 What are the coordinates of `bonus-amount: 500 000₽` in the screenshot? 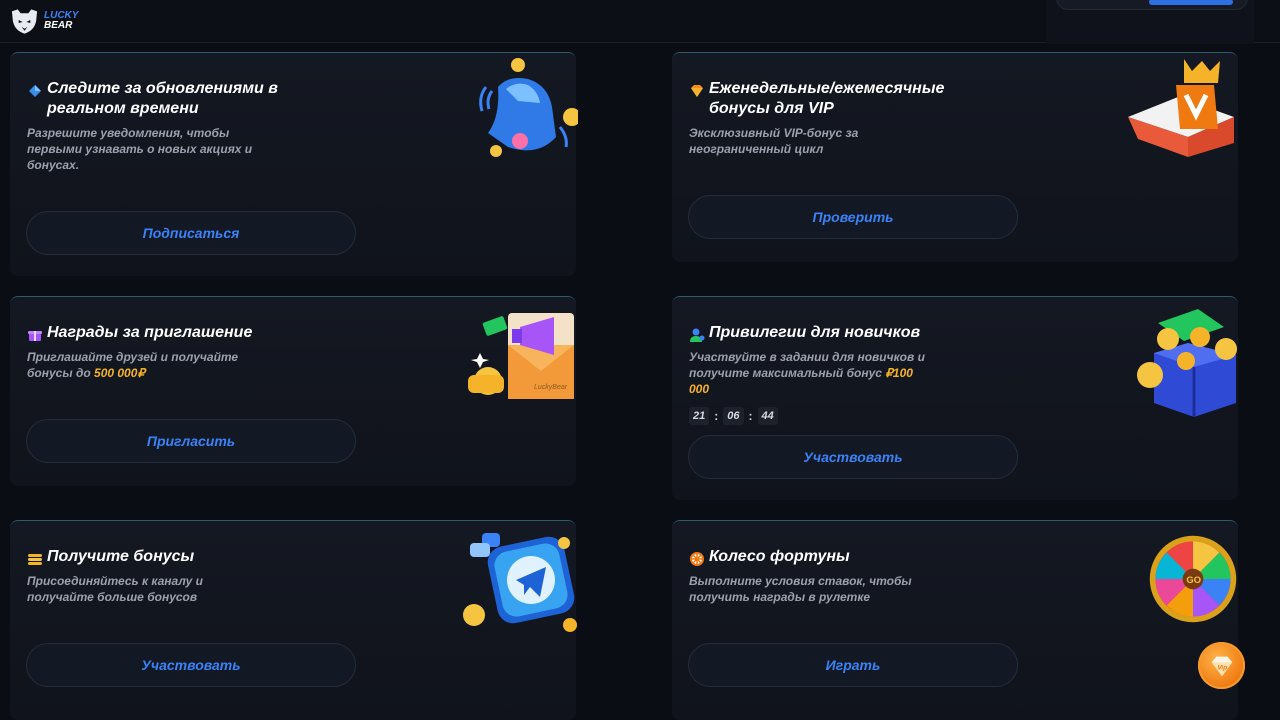 It's located at (120, 373).